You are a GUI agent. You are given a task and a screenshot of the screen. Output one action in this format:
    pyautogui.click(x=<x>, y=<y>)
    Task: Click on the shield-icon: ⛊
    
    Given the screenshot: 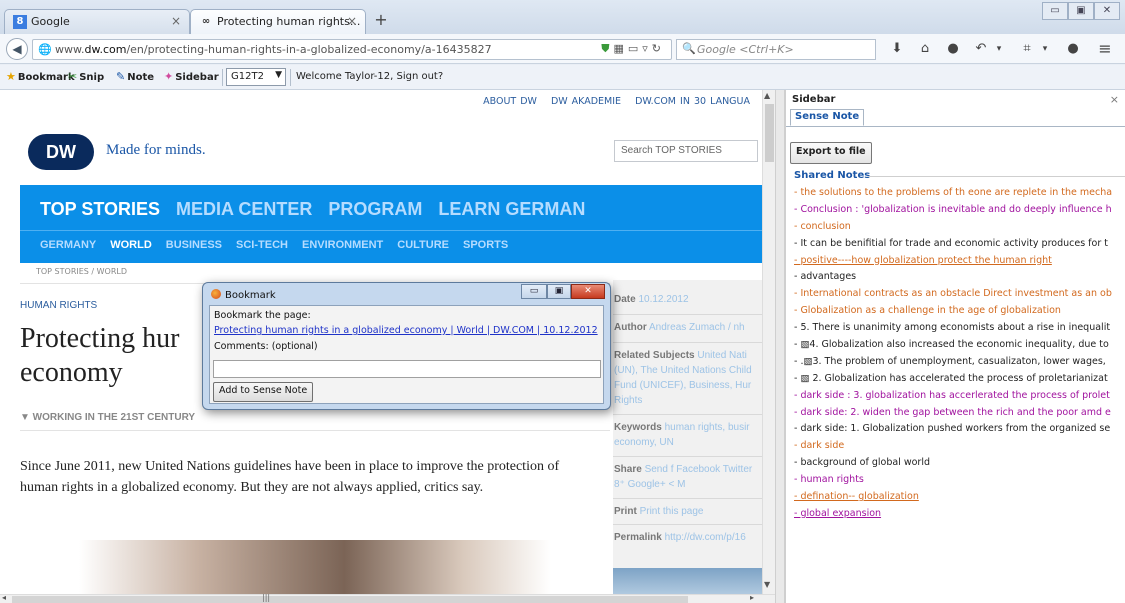 What is the action you would take?
    pyautogui.click(x=607, y=48)
    